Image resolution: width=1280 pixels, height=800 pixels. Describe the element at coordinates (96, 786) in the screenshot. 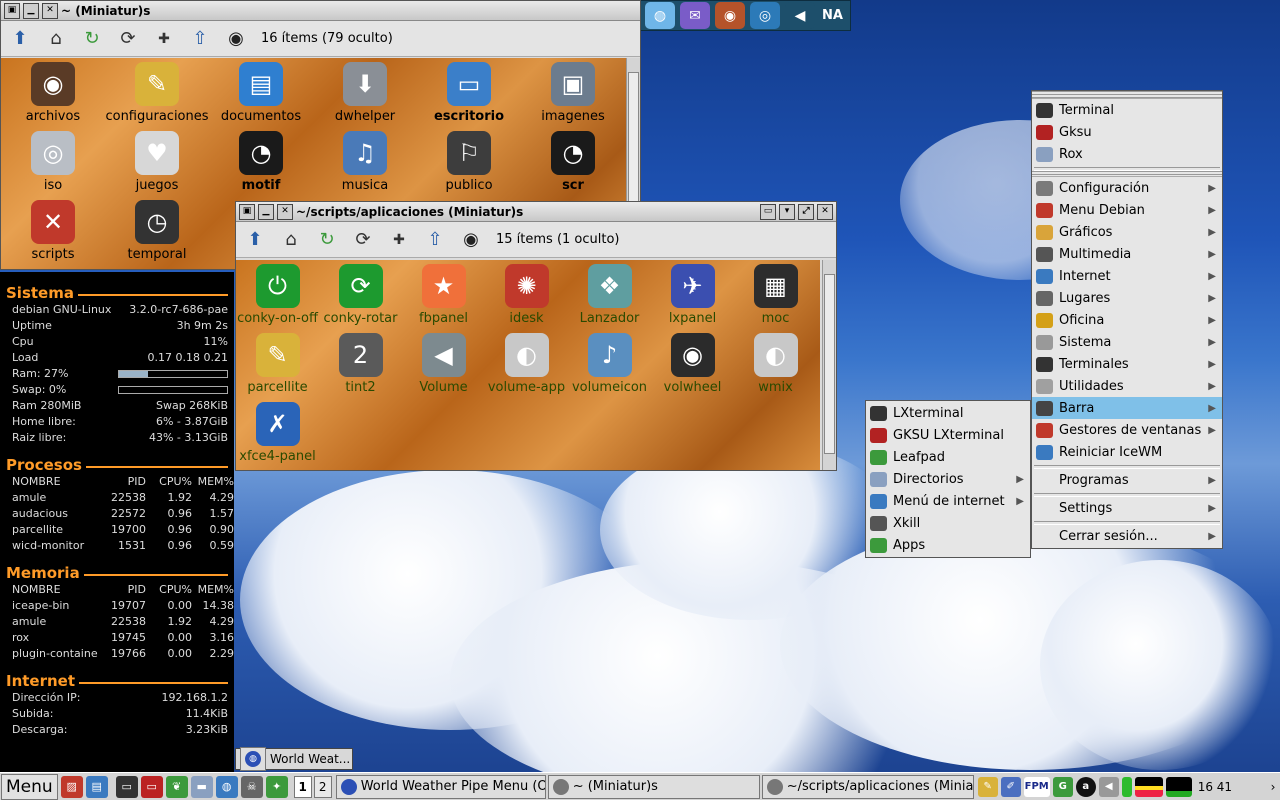

I see `window-list-icon: ▤` at that location.